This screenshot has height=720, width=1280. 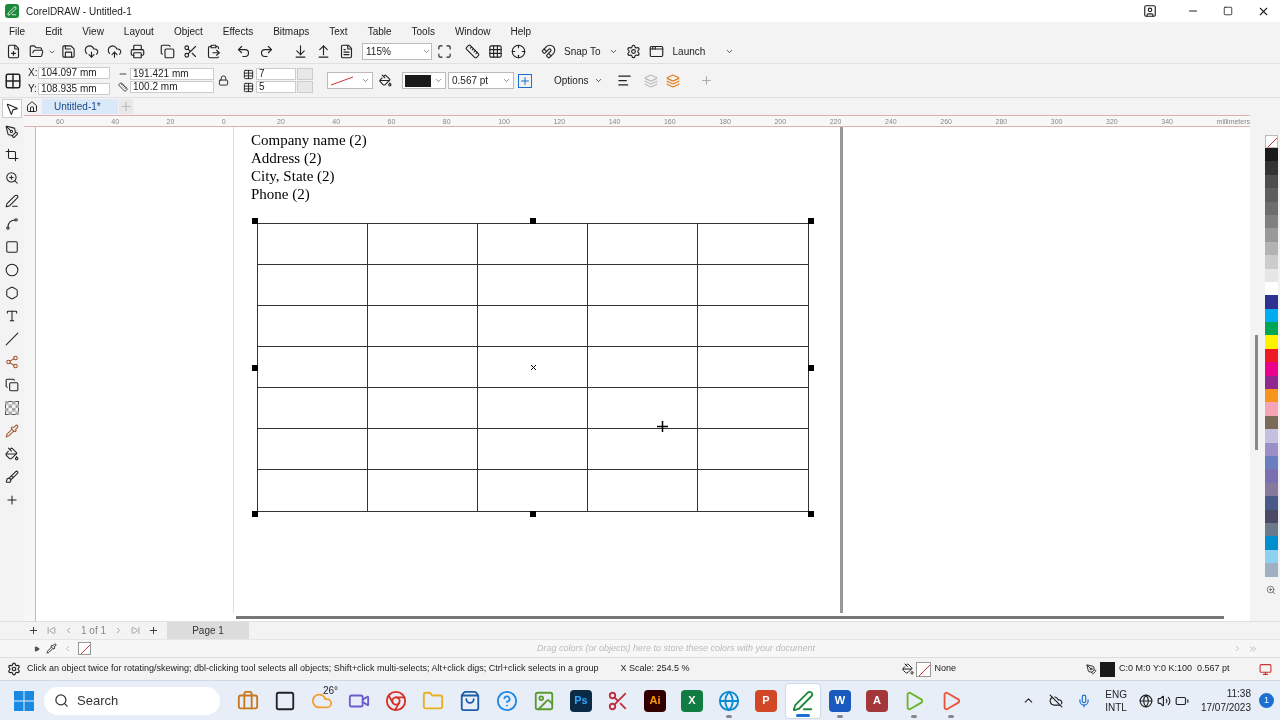 What do you see at coordinates (730, 617) in the screenshot?
I see `horizontal-scrollbar` at bounding box center [730, 617].